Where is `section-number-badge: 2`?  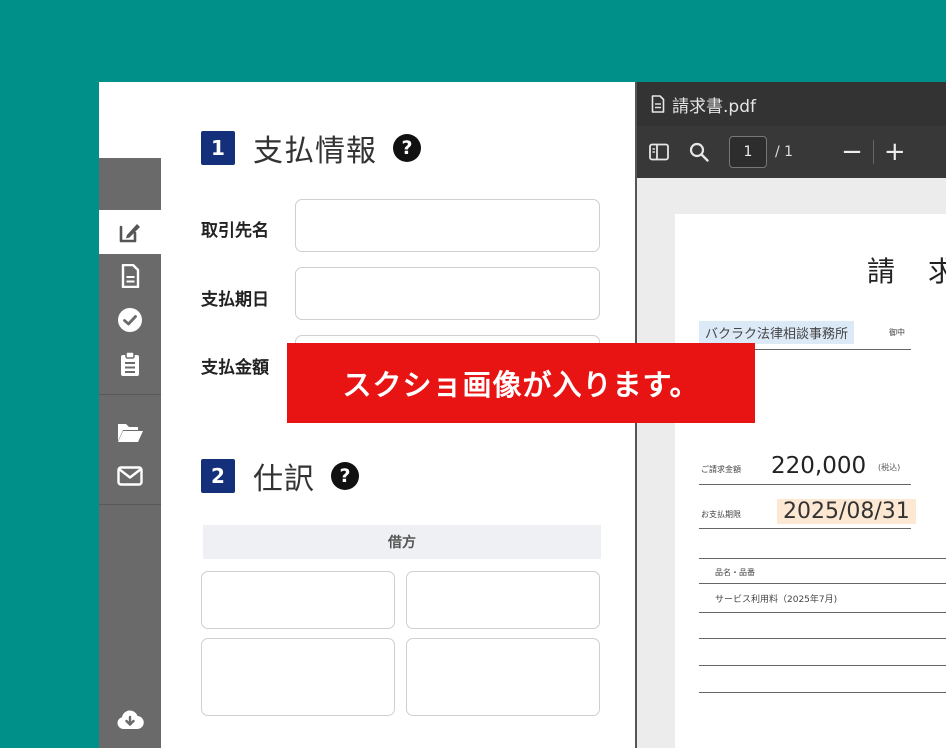 section-number-badge: 2 is located at coordinates (218, 476).